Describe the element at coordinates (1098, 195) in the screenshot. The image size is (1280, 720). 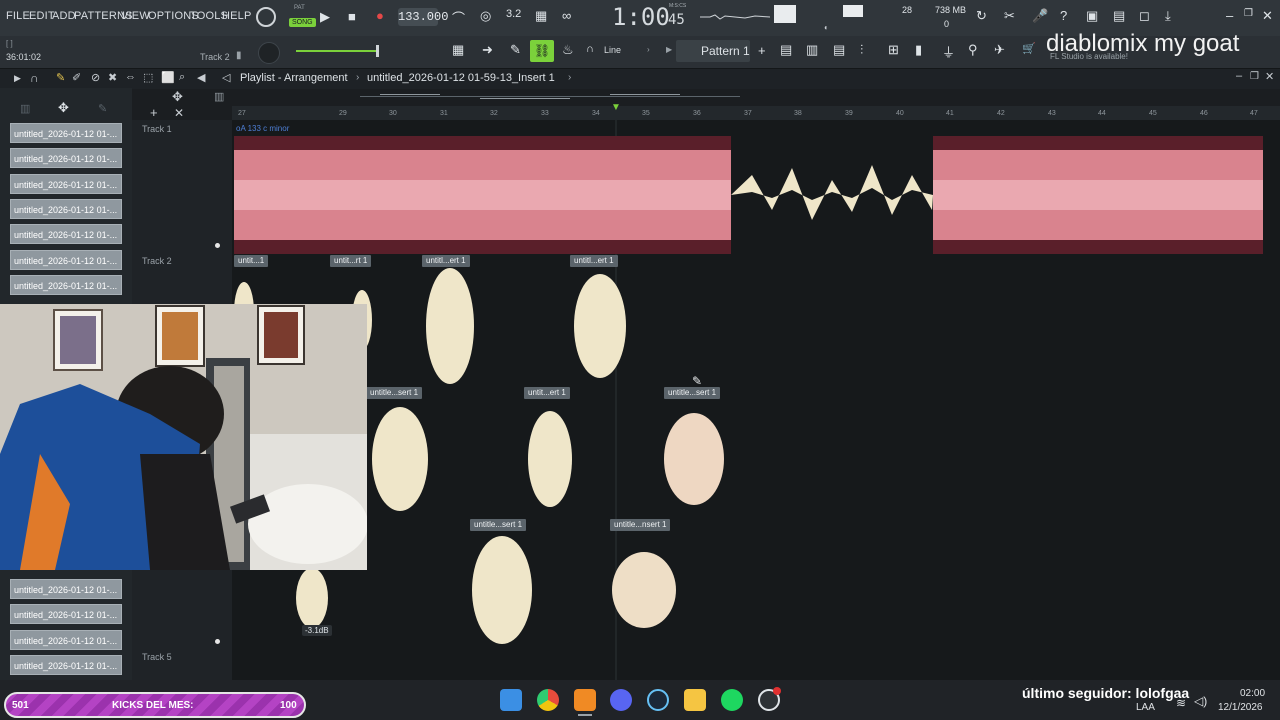
I see `track-1-clip-right` at that location.